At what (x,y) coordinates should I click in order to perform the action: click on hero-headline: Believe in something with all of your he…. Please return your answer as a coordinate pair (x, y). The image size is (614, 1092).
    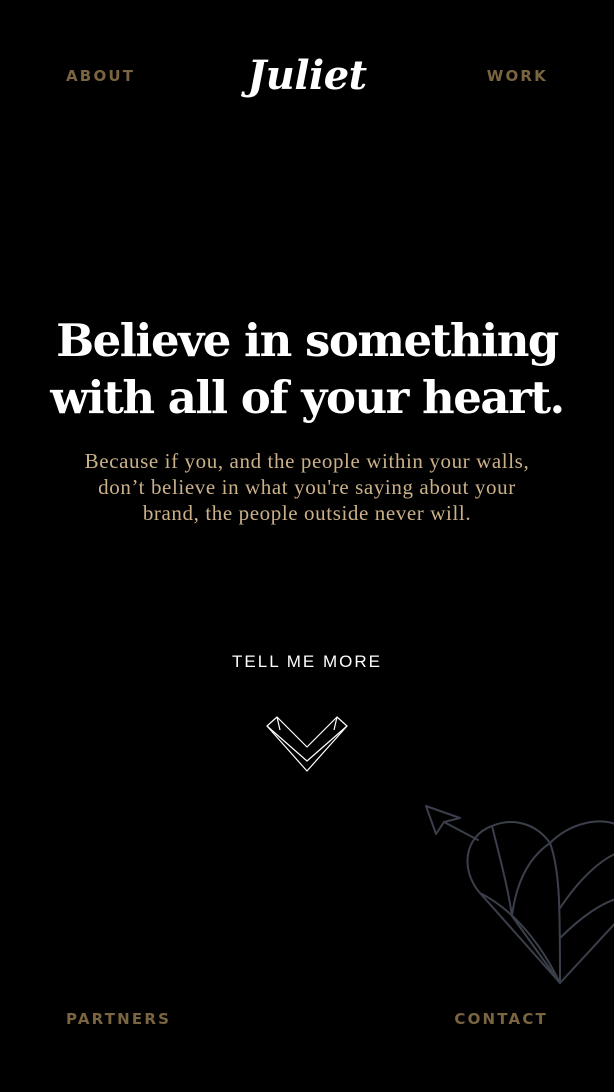
    Looking at the image, I should click on (307, 369).